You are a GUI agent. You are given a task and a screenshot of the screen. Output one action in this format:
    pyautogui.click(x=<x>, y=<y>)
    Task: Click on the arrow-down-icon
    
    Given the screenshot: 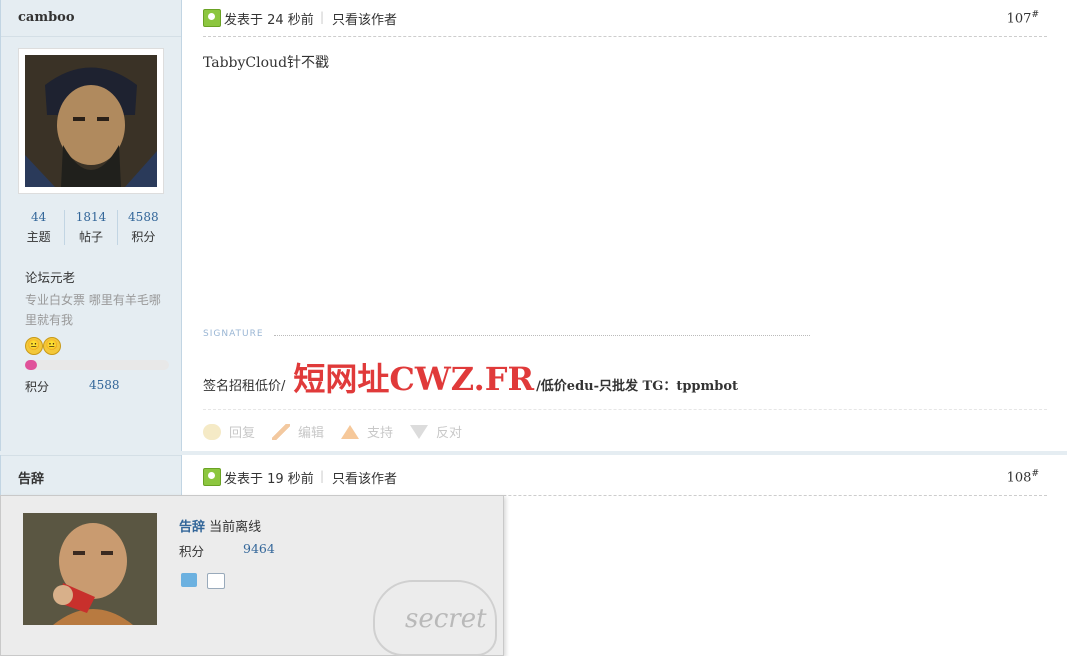 What is the action you would take?
    pyautogui.click(x=419, y=431)
    